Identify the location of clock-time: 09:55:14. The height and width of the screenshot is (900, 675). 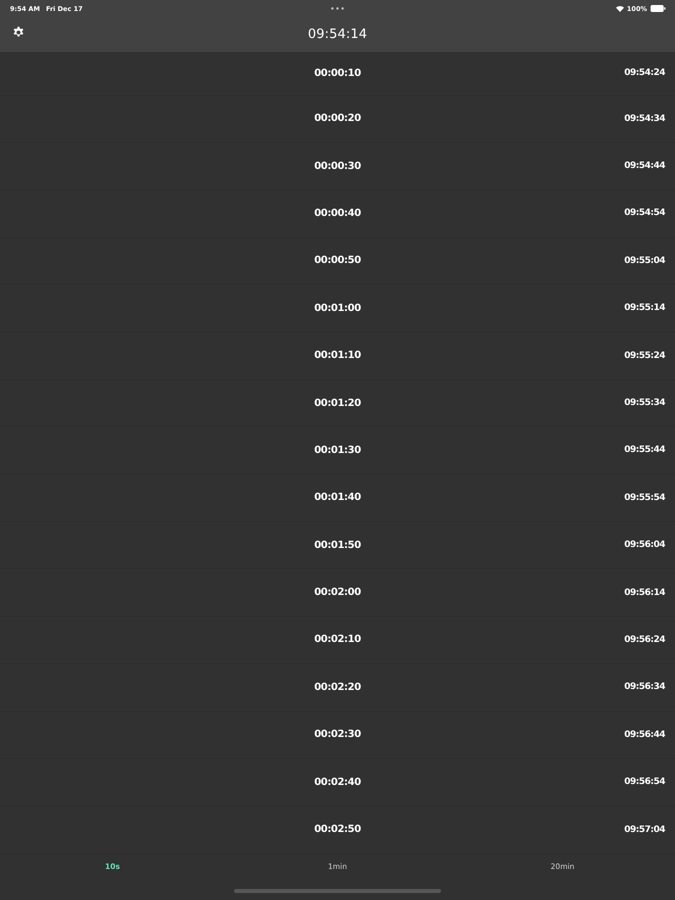
(644, 308).